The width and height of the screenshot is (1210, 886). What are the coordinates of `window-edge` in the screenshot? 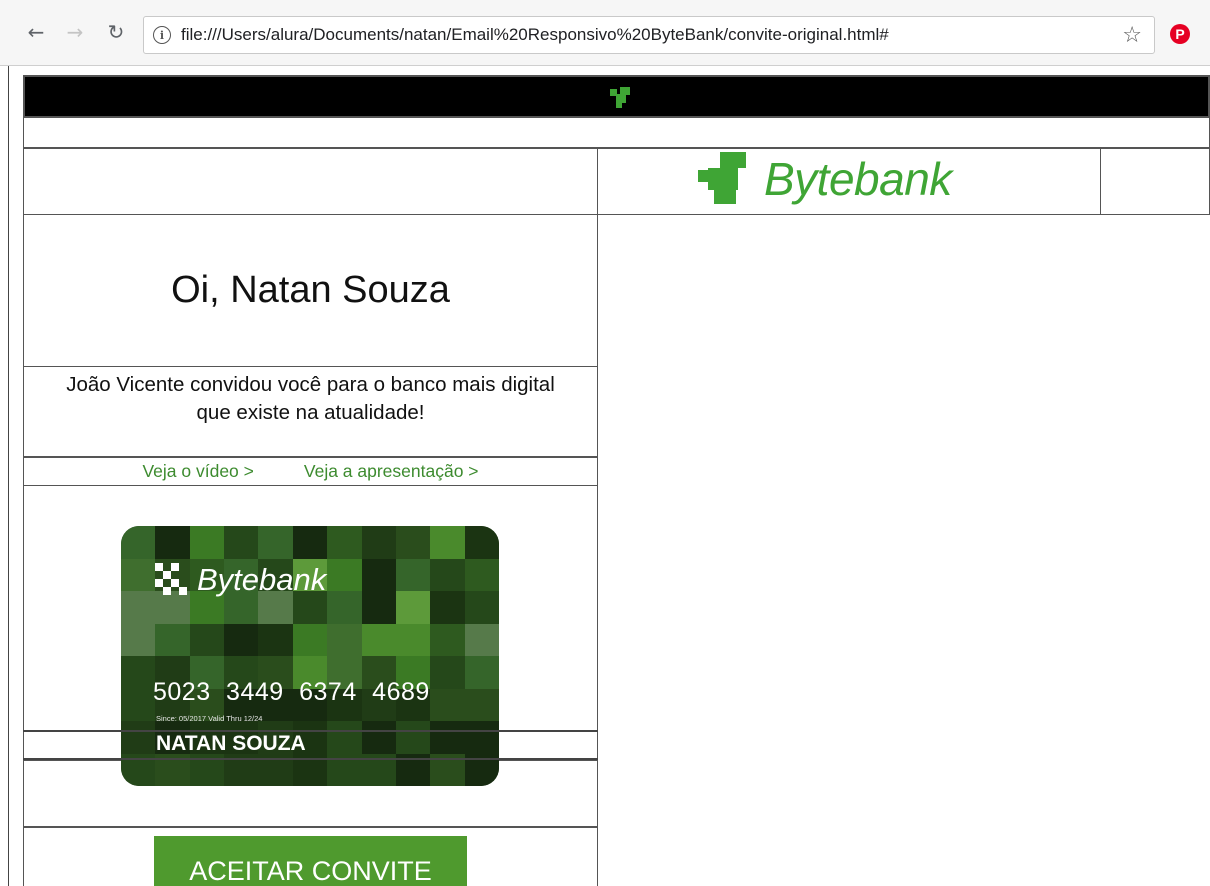 It's located at (8, 476).